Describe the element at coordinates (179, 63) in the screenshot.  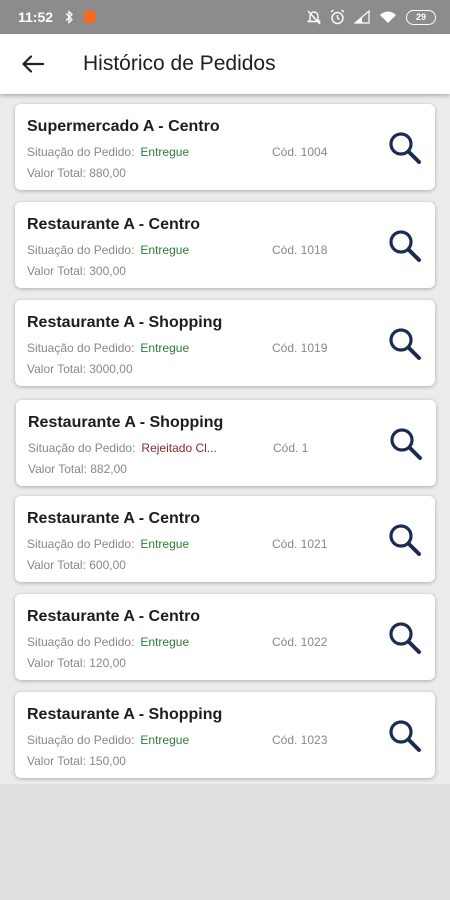
I see `page-title: Histórico de Pedidos` at that location.